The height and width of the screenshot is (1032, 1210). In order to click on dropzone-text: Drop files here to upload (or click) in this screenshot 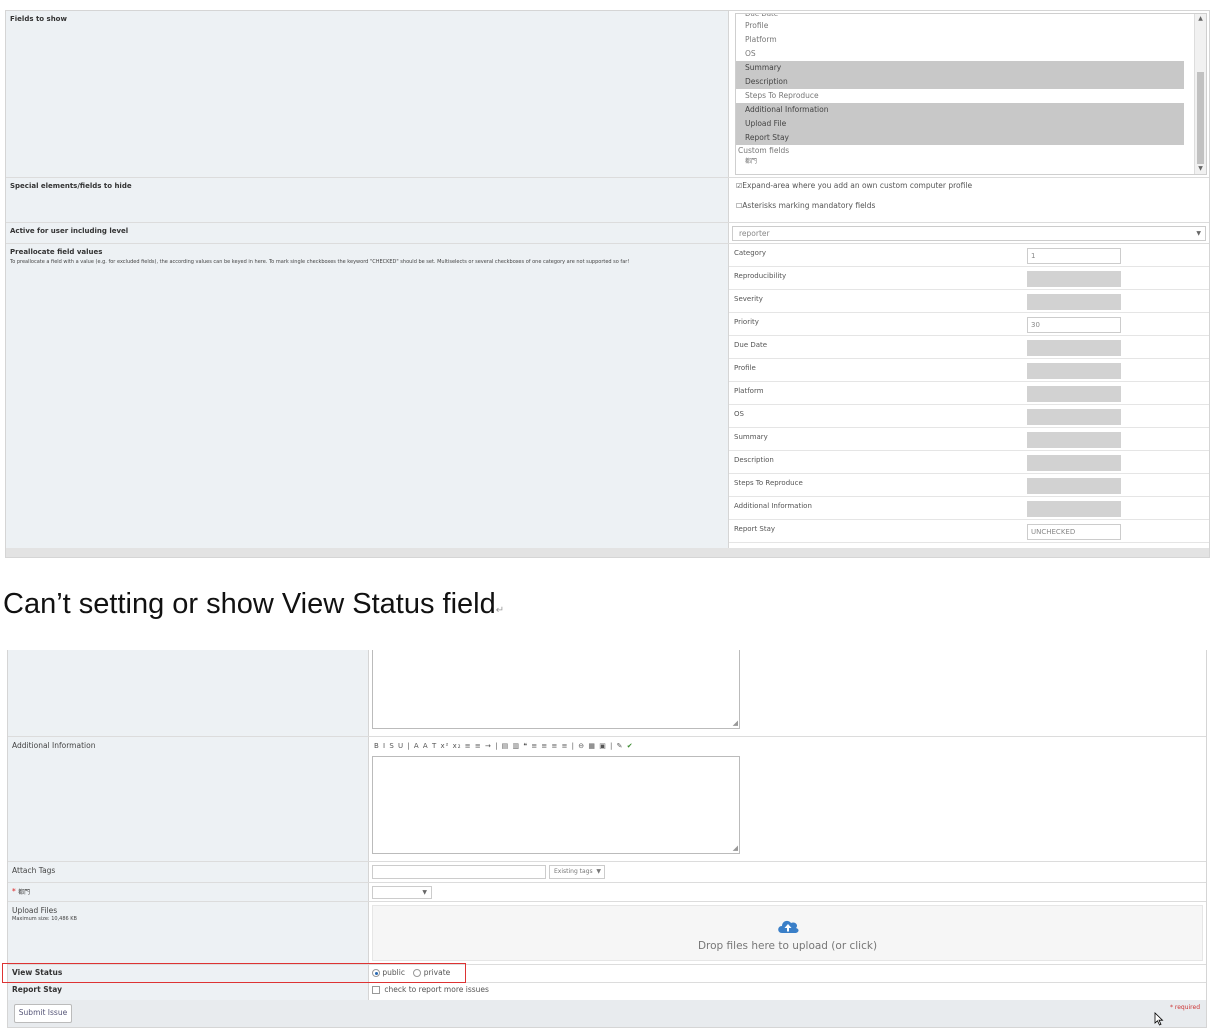, I will do `click(787, 946)`.